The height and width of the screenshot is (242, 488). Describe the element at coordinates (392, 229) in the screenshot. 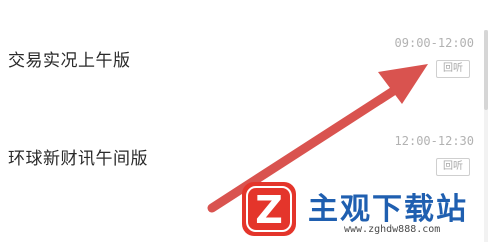

I see `watermark-url: www.zghdw888.com` at that location.